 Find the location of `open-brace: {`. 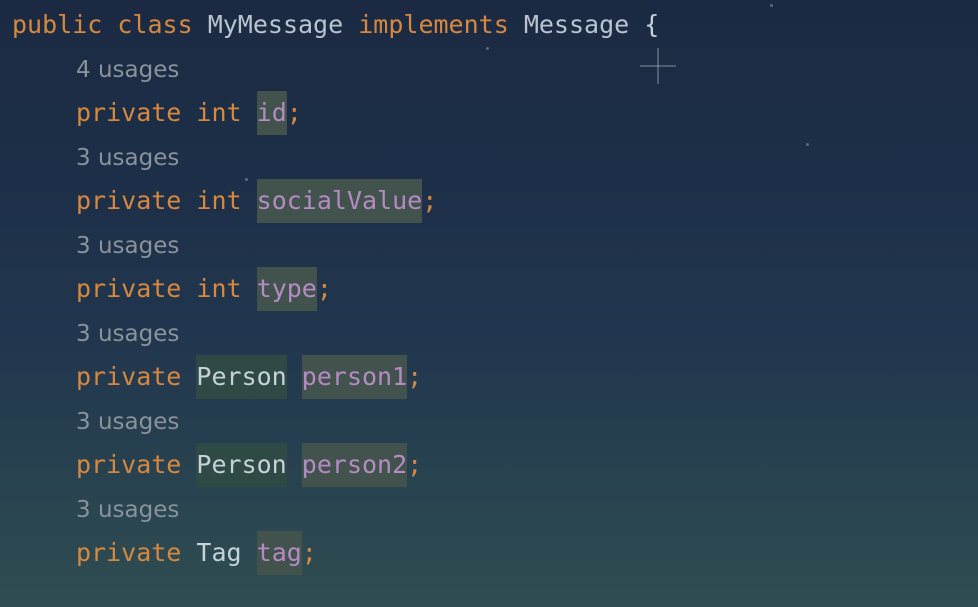

open-brace: { is located at coordinates (652, 24).